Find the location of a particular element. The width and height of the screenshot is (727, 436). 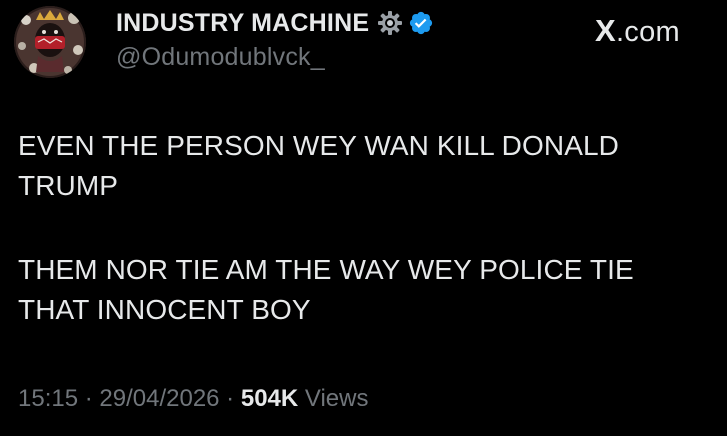

tweet-date: 29/04/2026 is located at coordinates (159, 398).